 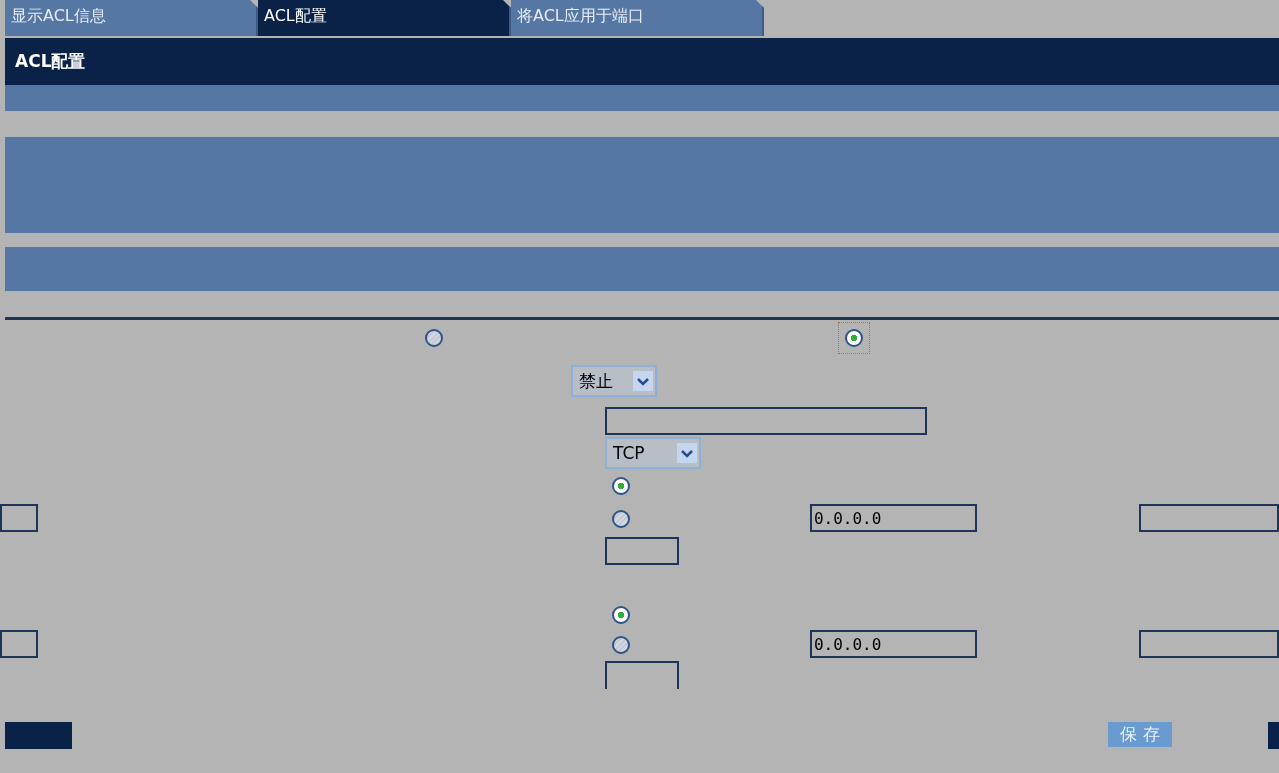 I want to click on dropdown: 禁止, so click(x=614, y=381).